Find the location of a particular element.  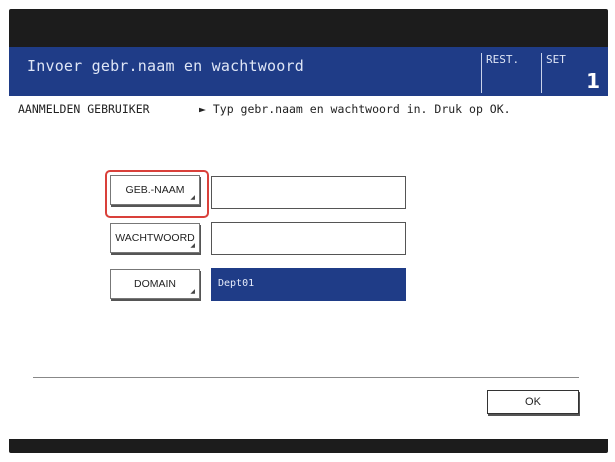

username-button: GEB.-NAAM ◢ is located at coordinates (155, 190).